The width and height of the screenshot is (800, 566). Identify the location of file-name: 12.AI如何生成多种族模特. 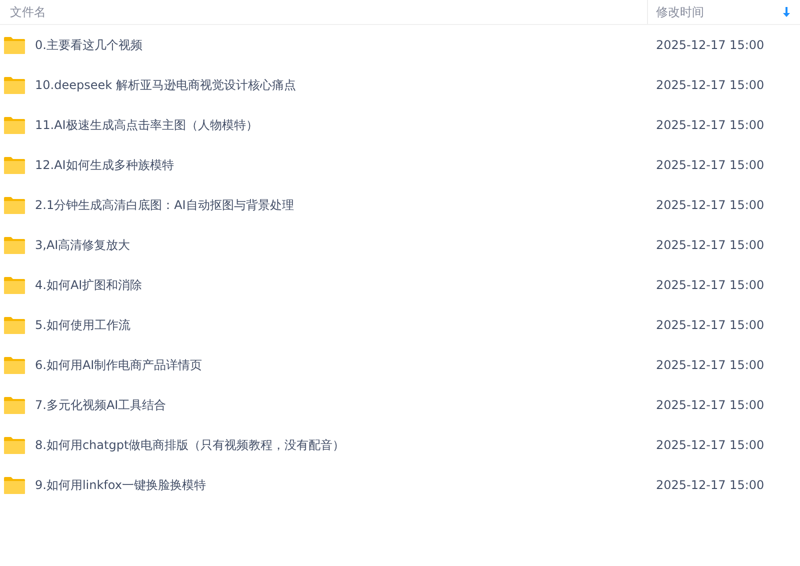
(104, 165).